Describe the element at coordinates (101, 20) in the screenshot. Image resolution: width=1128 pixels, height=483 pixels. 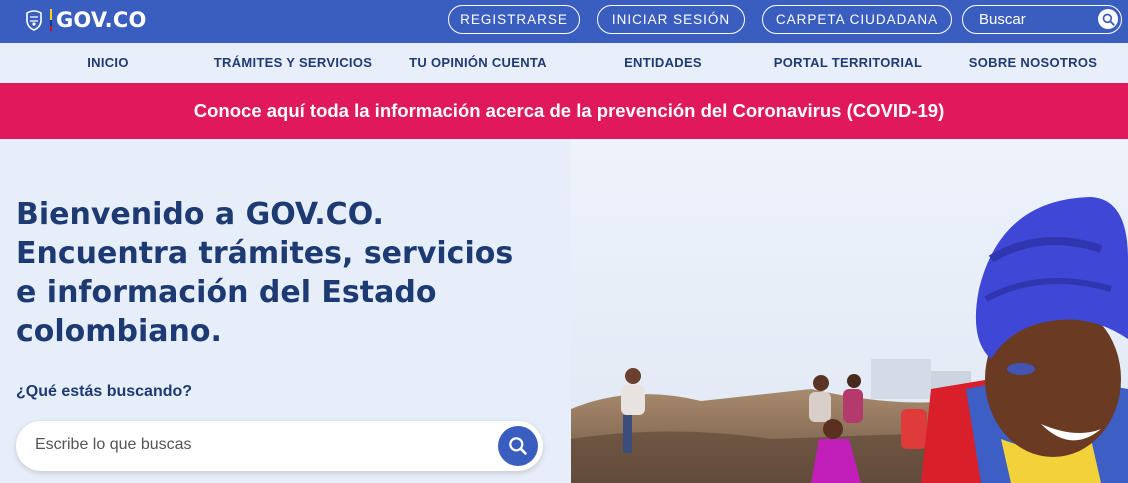
I see `logo-text: GOV.CO` at that location.